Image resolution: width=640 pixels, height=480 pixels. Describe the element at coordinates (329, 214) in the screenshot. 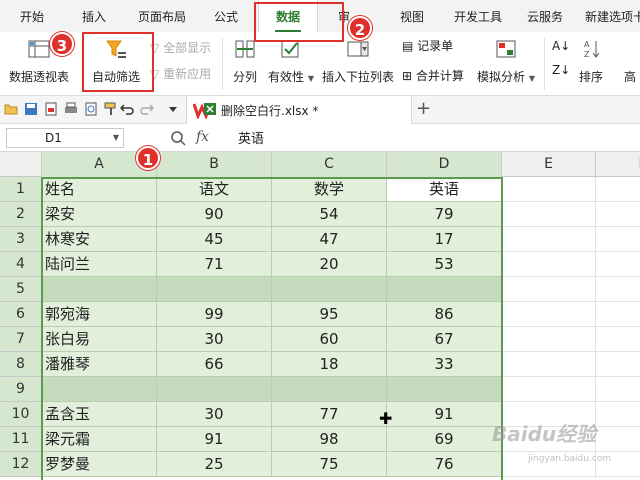

I see `cell-c: 54` at that location.